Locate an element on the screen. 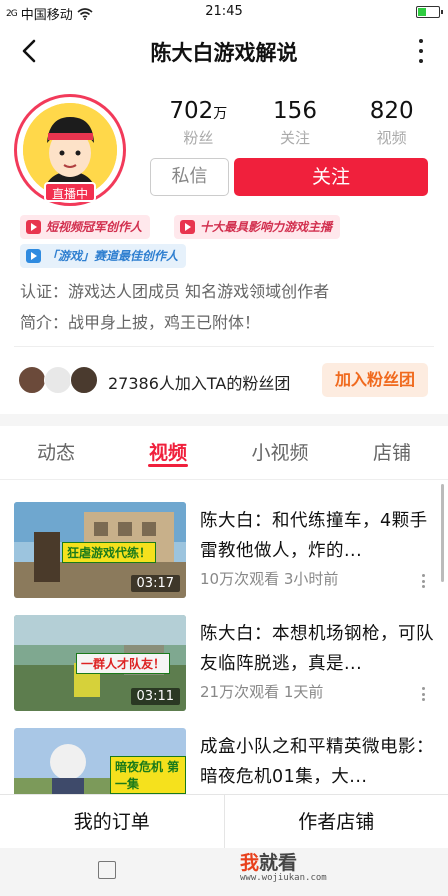 This screenshot has height=896, width=448. watermark-main: 就看 is located at coordinates (278, 863).